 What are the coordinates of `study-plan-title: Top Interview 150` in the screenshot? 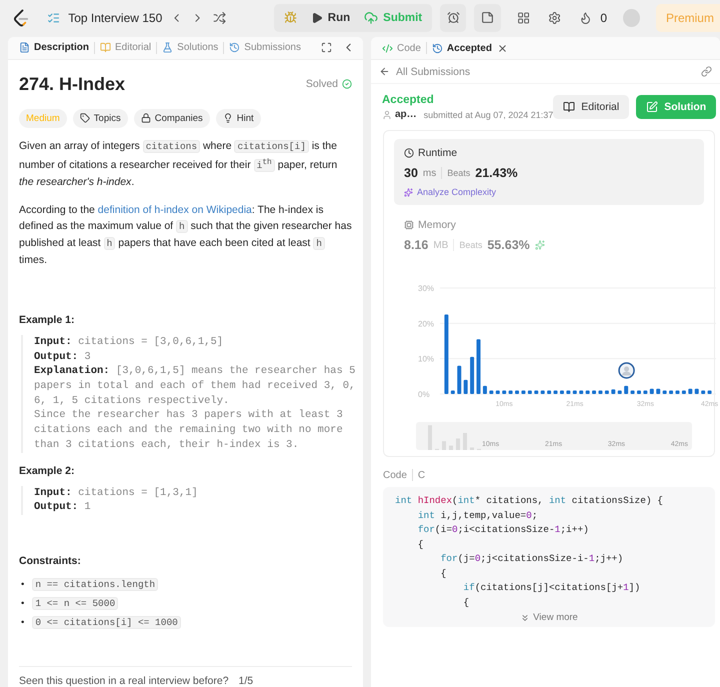 It's located at (115, 17).